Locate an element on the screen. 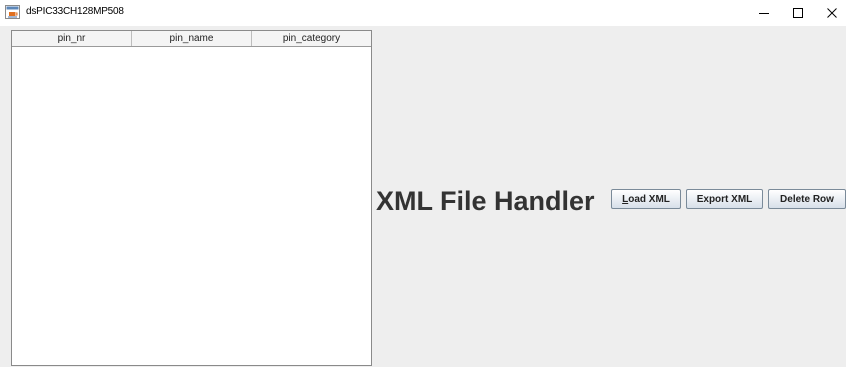 The image size is (846, 367). minimize-button is located at coordinates (764, 13).